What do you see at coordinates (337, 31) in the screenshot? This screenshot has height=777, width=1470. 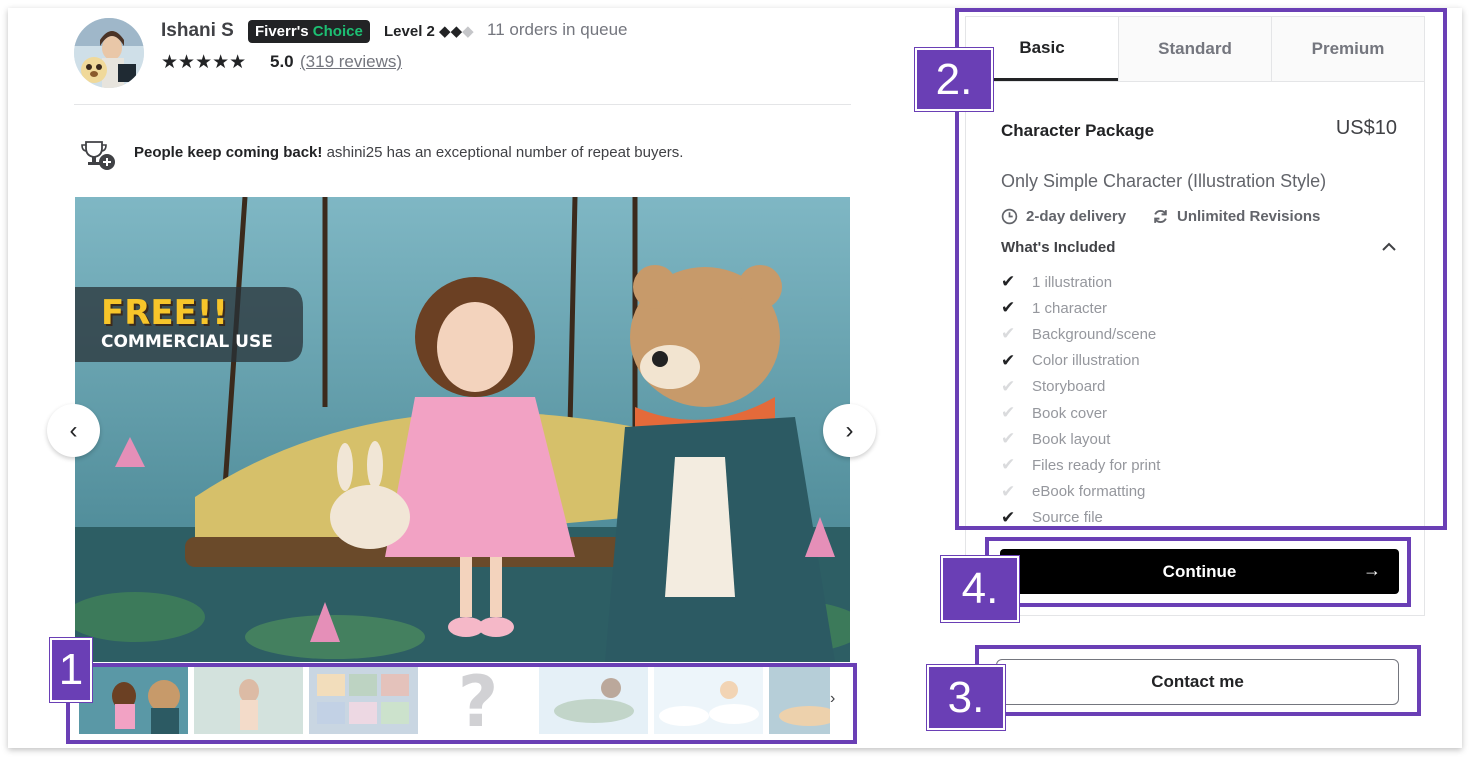 I see `badge-accent: Choice` at bounding box center [337, 31].